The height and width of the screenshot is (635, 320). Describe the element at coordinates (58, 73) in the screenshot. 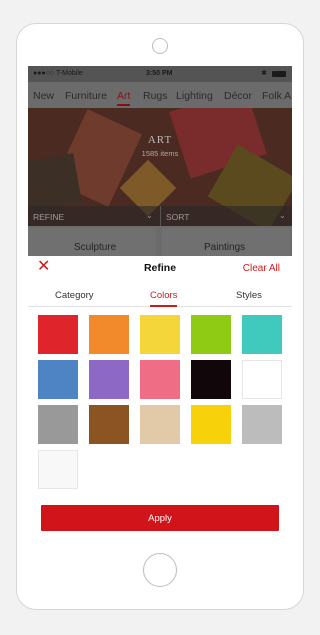

I see `carrier-label: ●●●○○ T-Mobile` at that location.